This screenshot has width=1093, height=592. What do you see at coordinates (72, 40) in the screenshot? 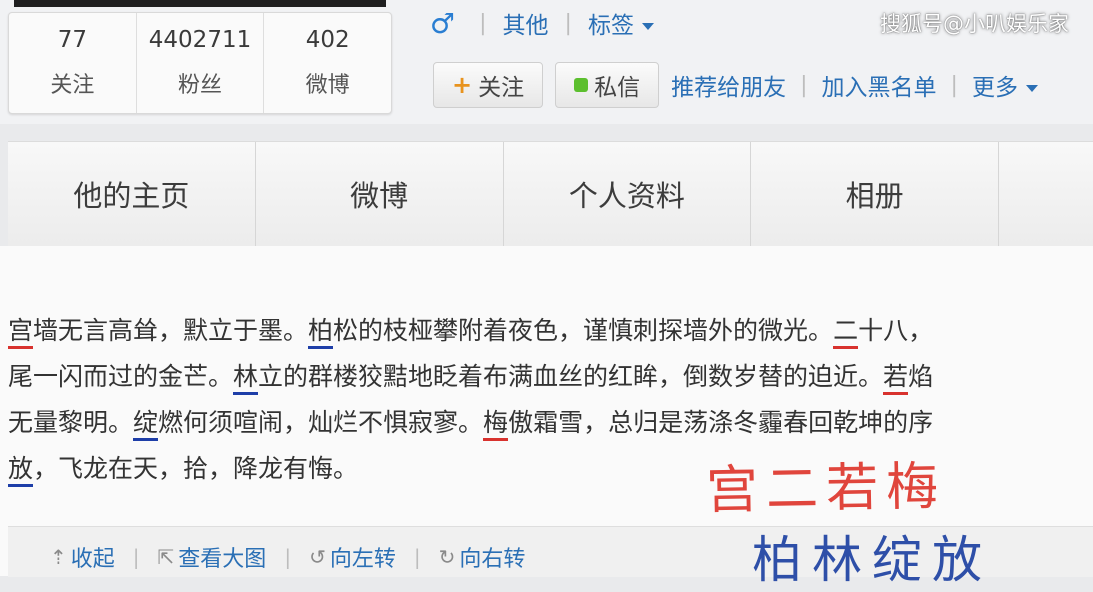
I see `stat-value: 77` at bounding box center [72, 40].